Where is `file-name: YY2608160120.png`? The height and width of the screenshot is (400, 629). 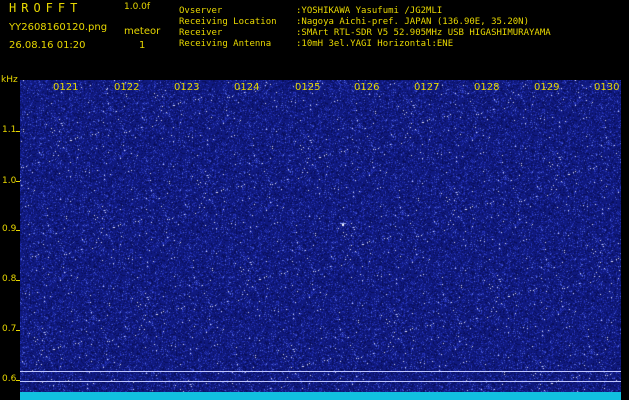 file-name: YY2608160120.png is located at coordinates (58, 27).